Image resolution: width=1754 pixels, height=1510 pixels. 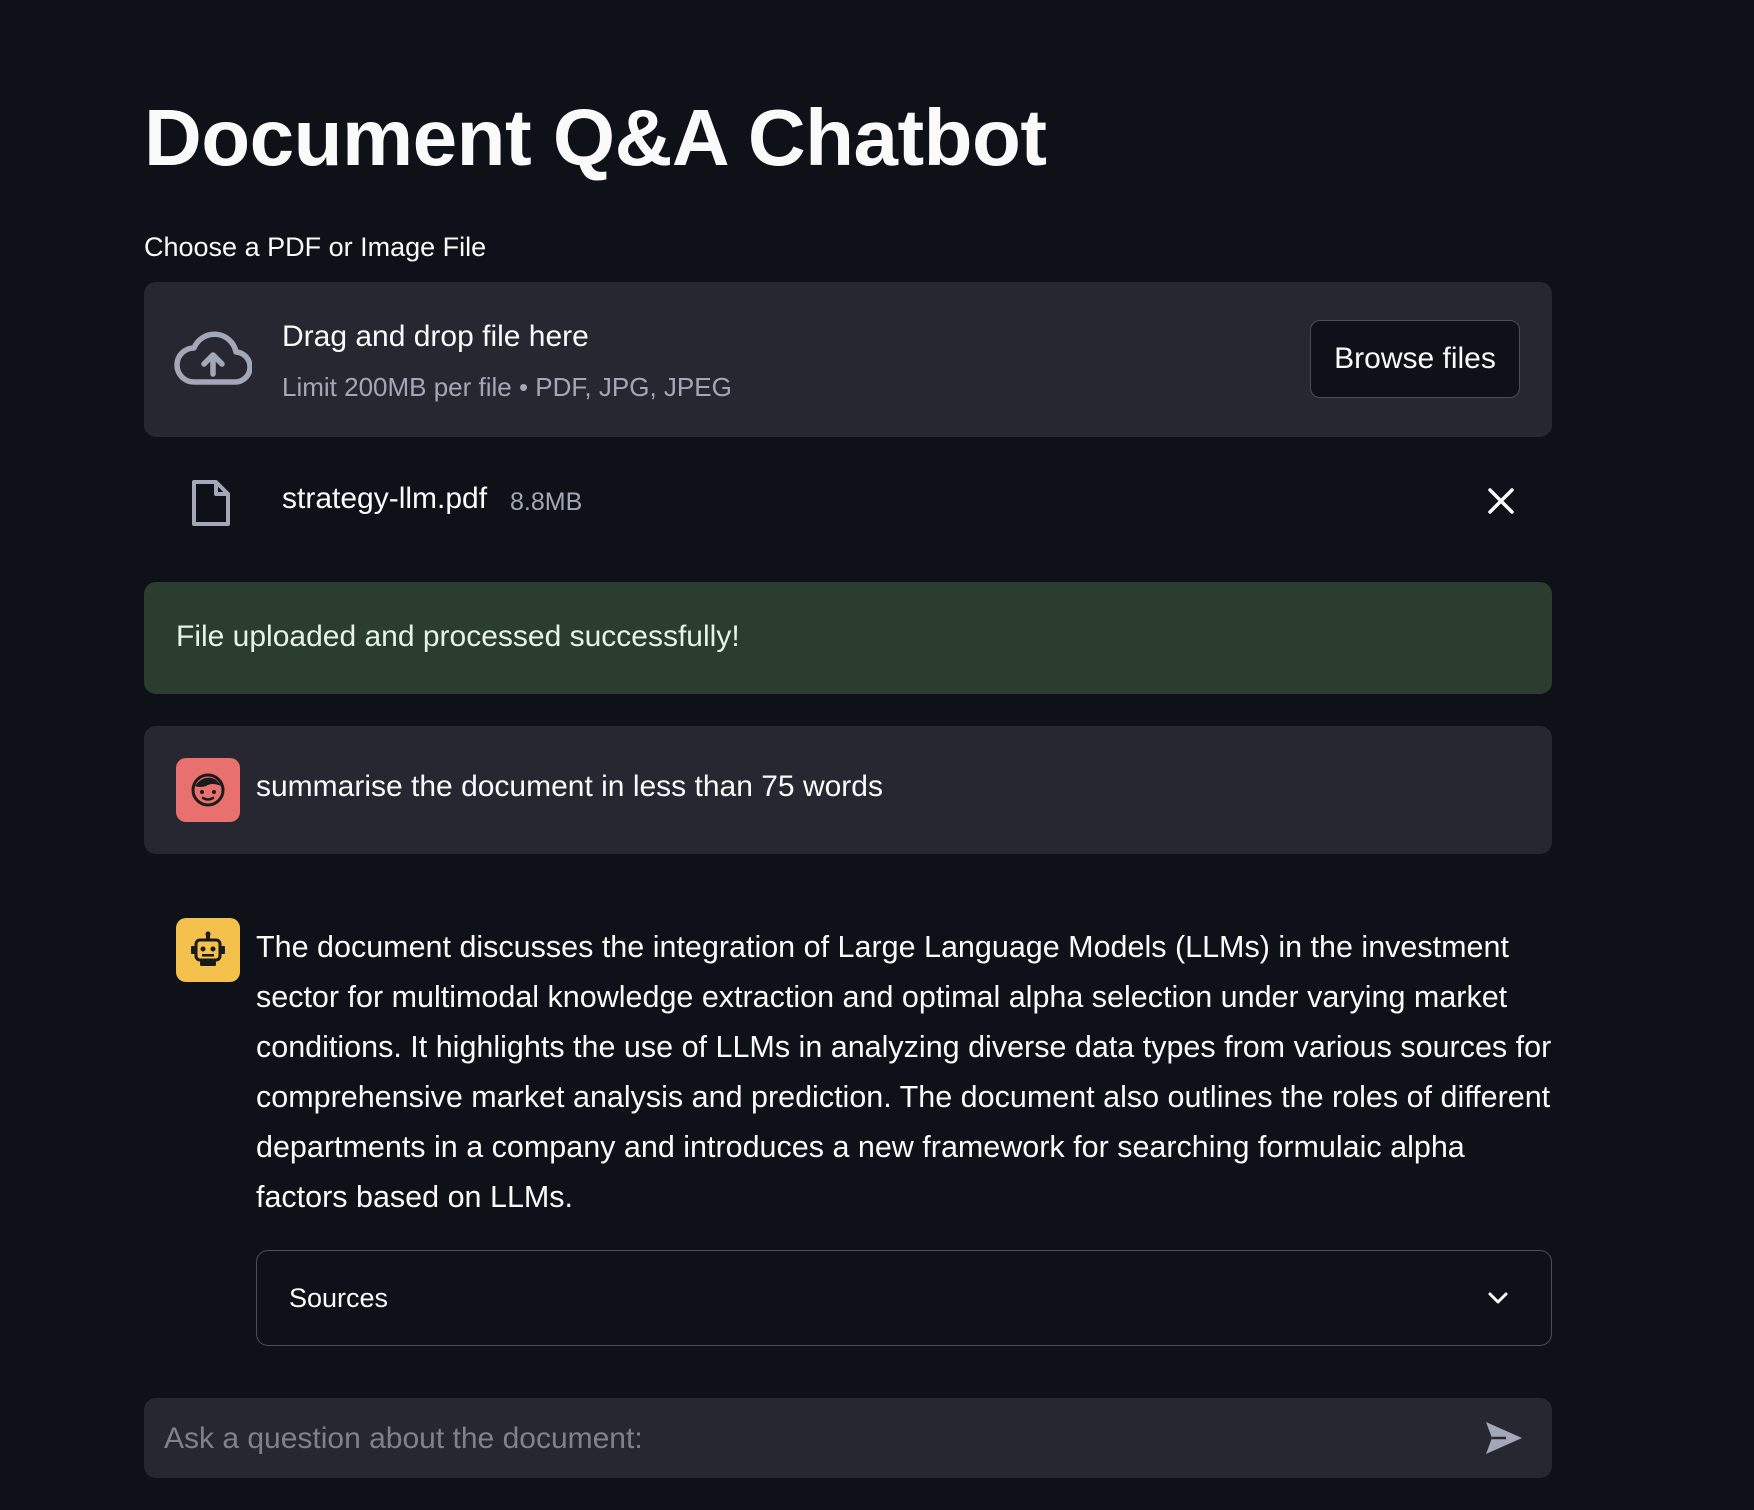 I want to click on file-uploader-label: Choose a PDF or Image File, so click(x=315, y=247).